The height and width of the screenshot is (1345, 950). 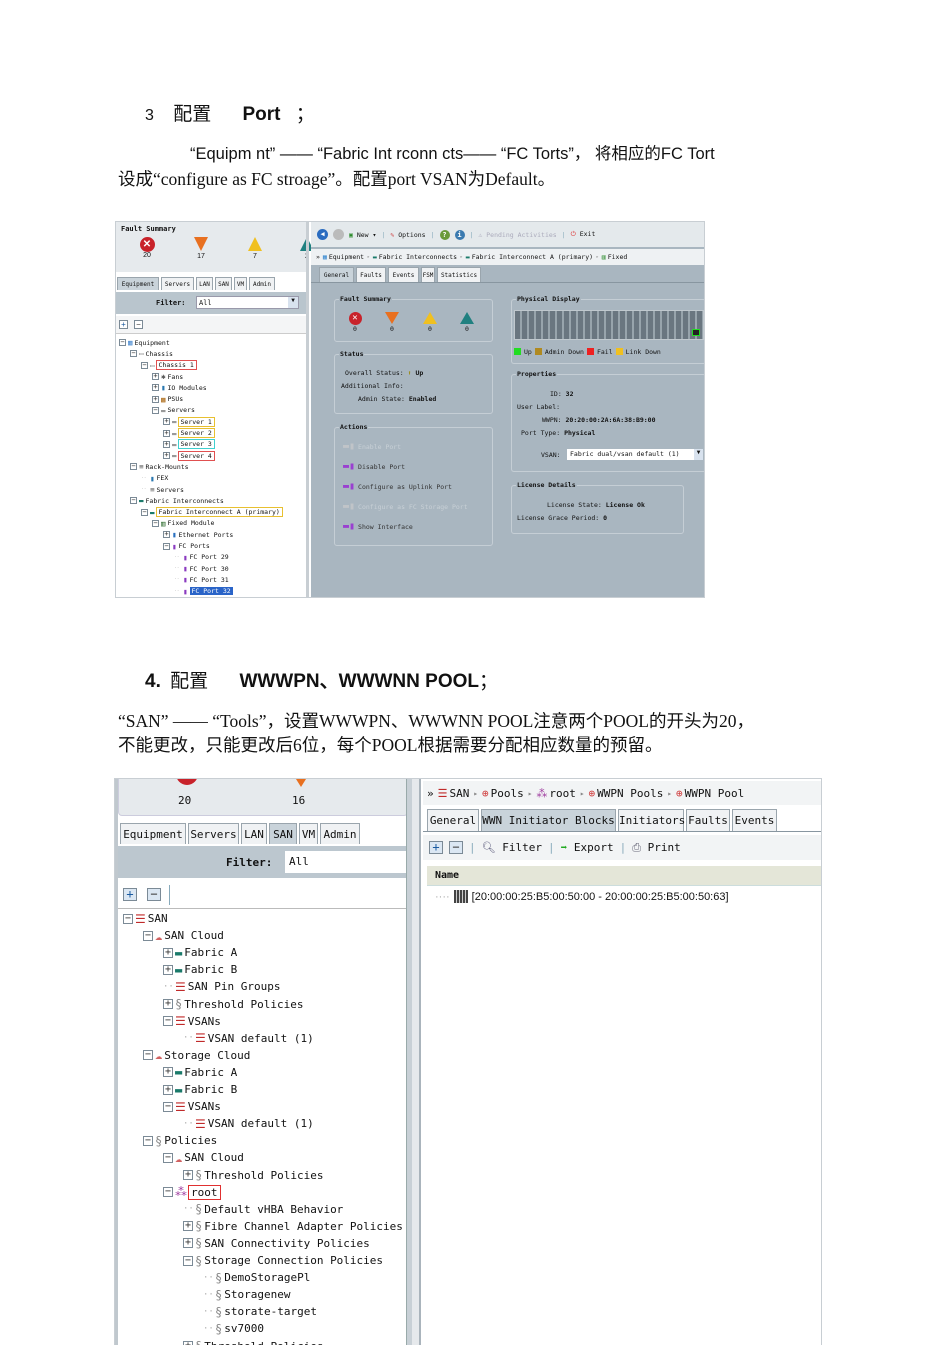 I want to click on tree-item: ·· ≡ Servers, so click(x=162, y=489).